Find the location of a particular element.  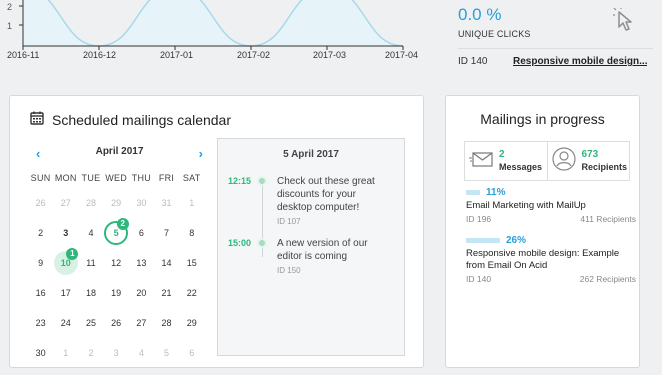

day-number: 3 is located at coordinates (66, 233).